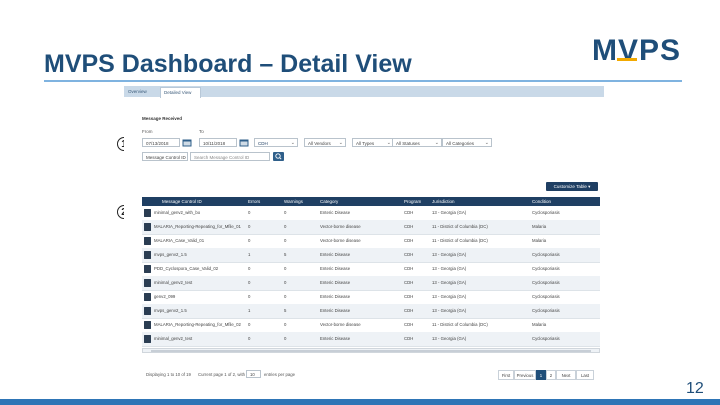 This screenshot has height=405, width=720. Describe the element at coordinates (627, 59) in the screenshot. I see `logo-accent-bar` at that location.